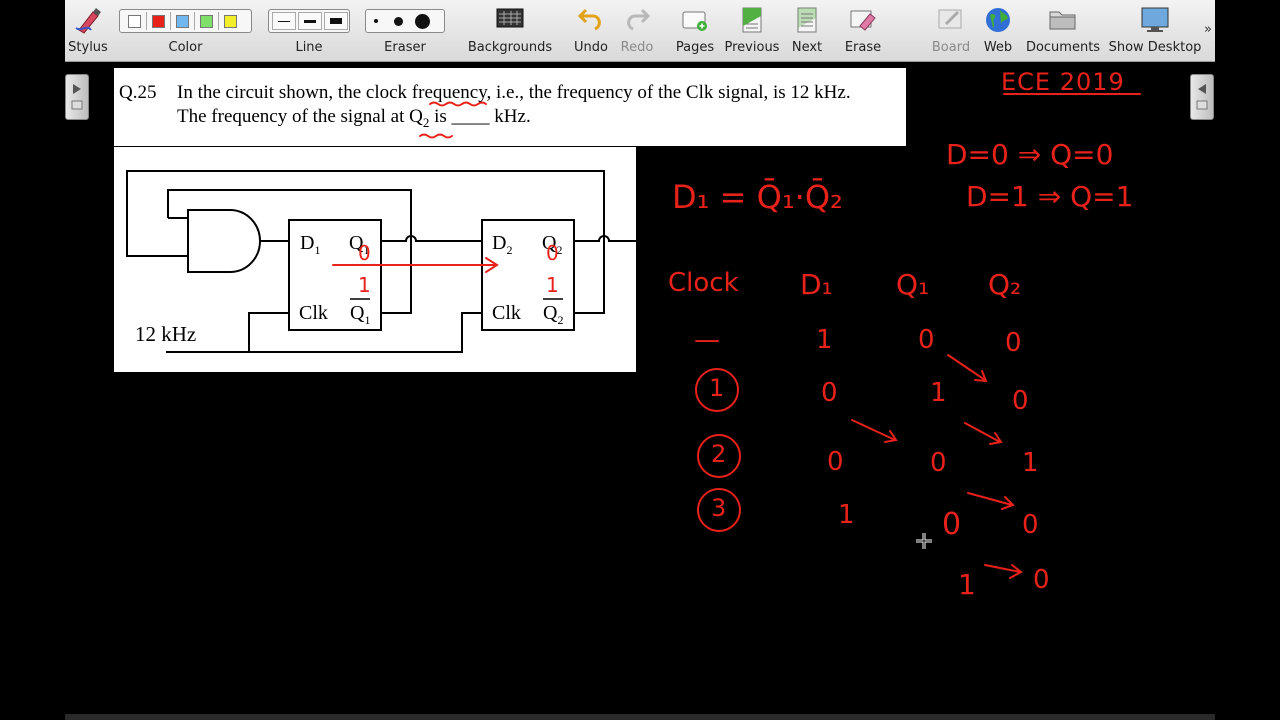 This screenshot has width=1280, height=720. Describe the element at coordinates (1013, 343) in the screenshot. I see `table-row-0-q2: 0` at that location.